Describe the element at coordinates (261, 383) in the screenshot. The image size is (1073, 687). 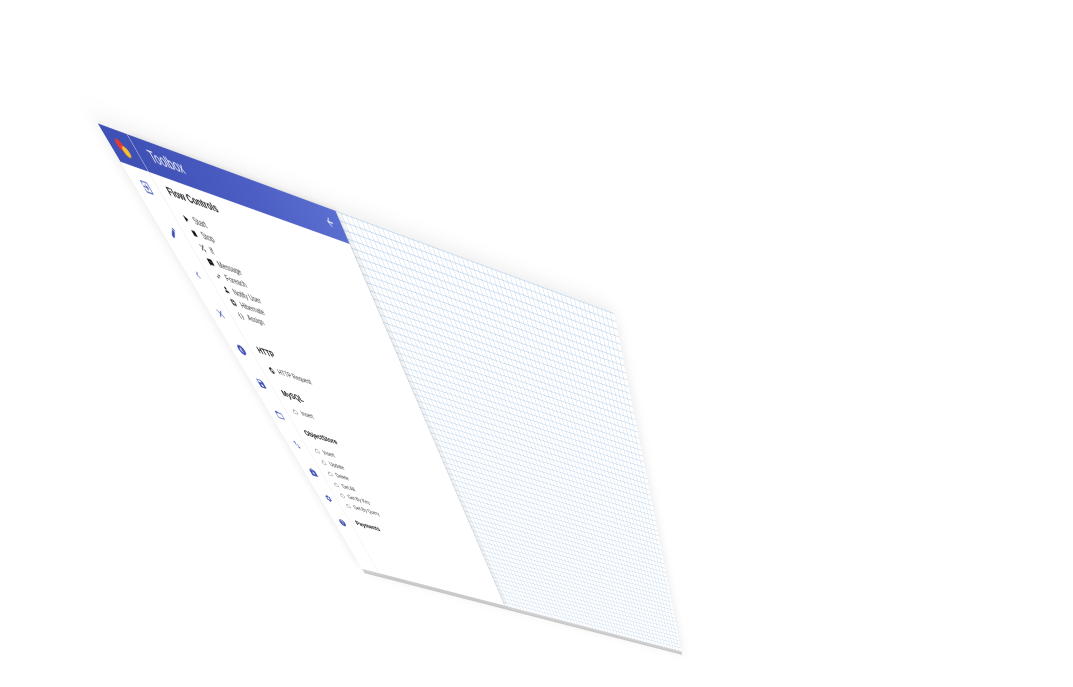
I see `floppy-disk-icon` at that location.